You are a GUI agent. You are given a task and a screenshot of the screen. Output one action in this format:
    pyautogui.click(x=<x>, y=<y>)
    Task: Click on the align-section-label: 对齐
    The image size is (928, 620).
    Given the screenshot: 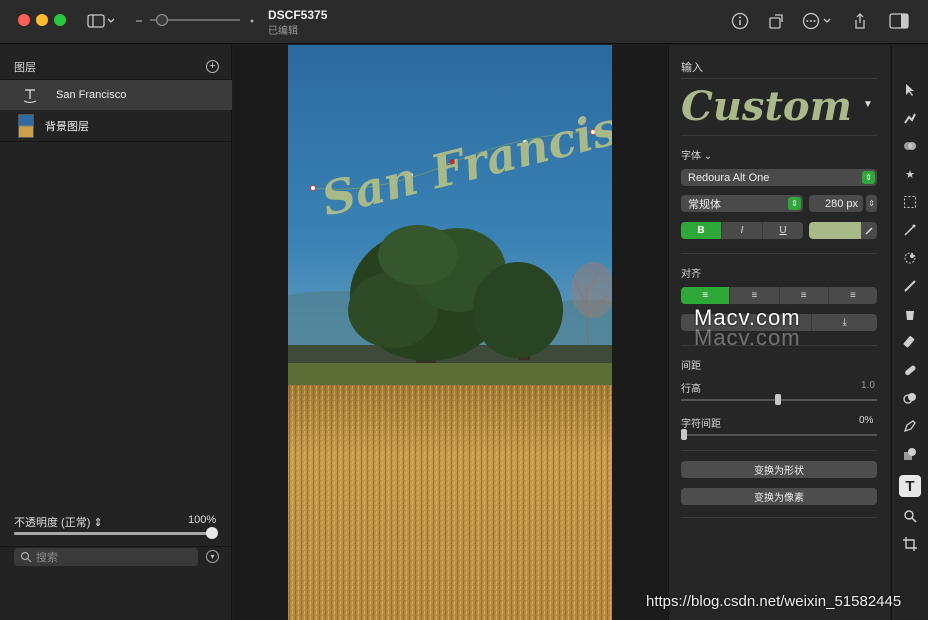 What is the action you would take?
    pyautogui.click(x=691, y=274)
    